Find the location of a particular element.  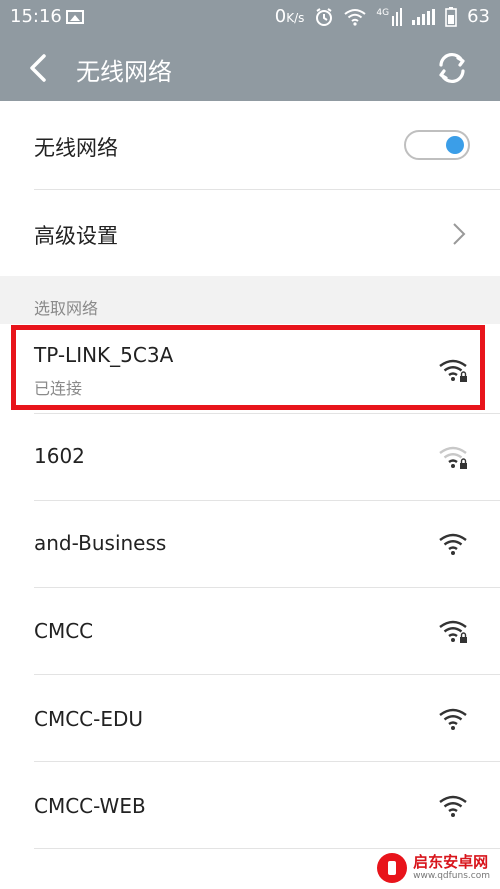

battery-icon is located at coordinates (451, 16).